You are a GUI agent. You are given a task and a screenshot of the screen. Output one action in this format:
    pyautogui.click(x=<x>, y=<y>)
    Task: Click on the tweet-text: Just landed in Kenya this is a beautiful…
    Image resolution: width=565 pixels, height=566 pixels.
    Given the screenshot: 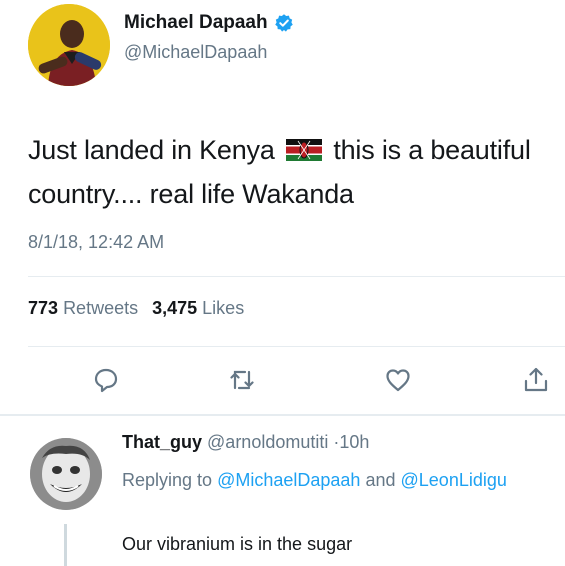 What is the action you would take?
    pyautogui.click(x=293, y=172)
    